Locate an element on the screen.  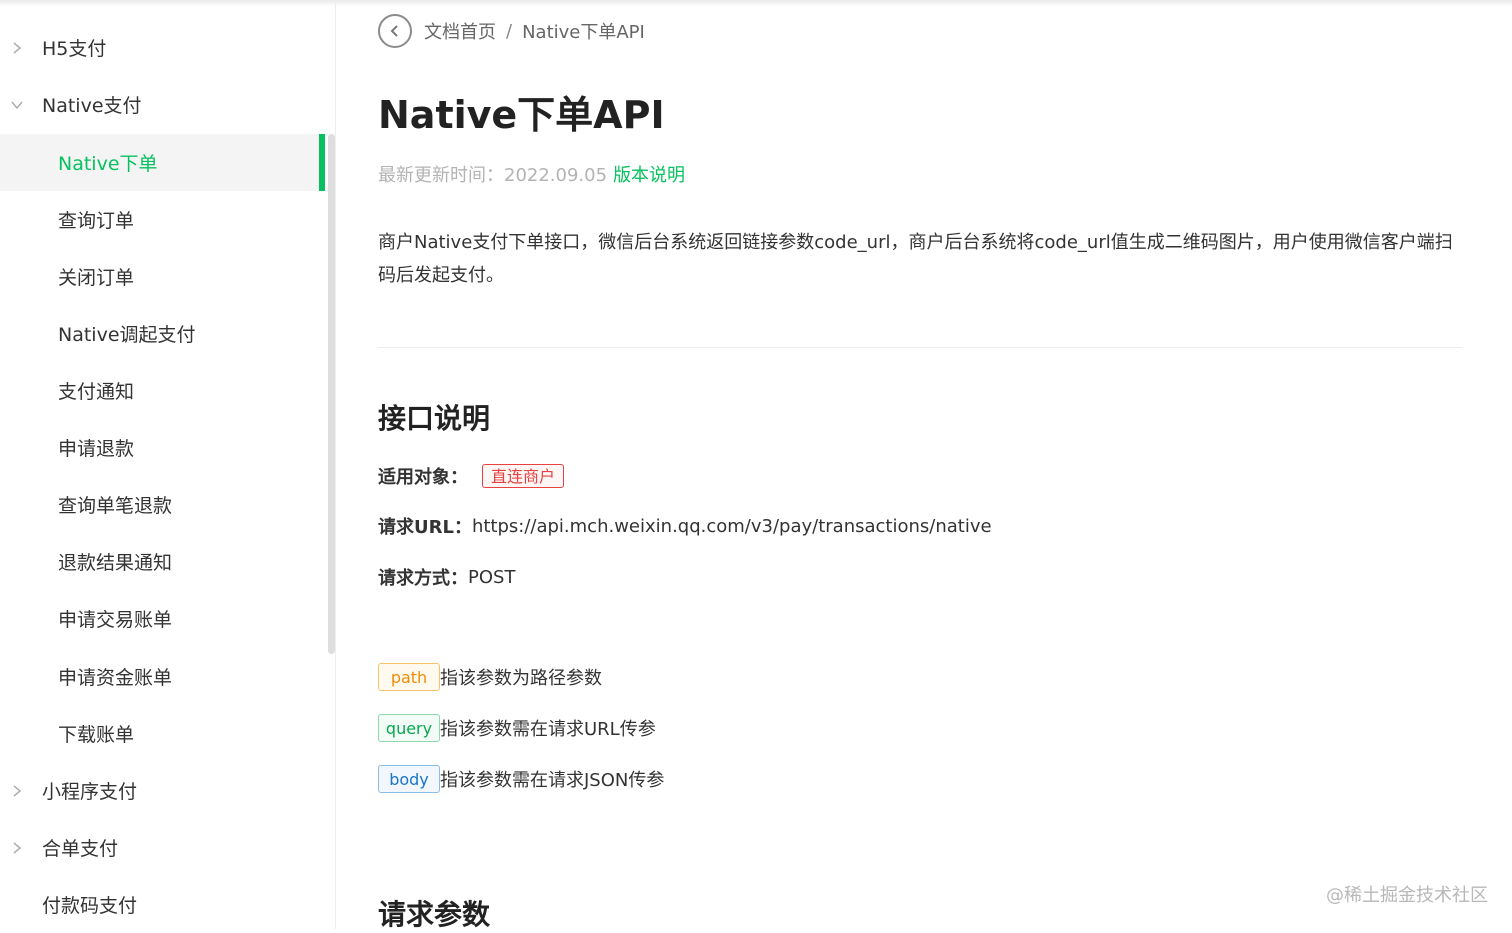
sidebar-item-native-pay: Native支付 is located at coordinates (162, 104).